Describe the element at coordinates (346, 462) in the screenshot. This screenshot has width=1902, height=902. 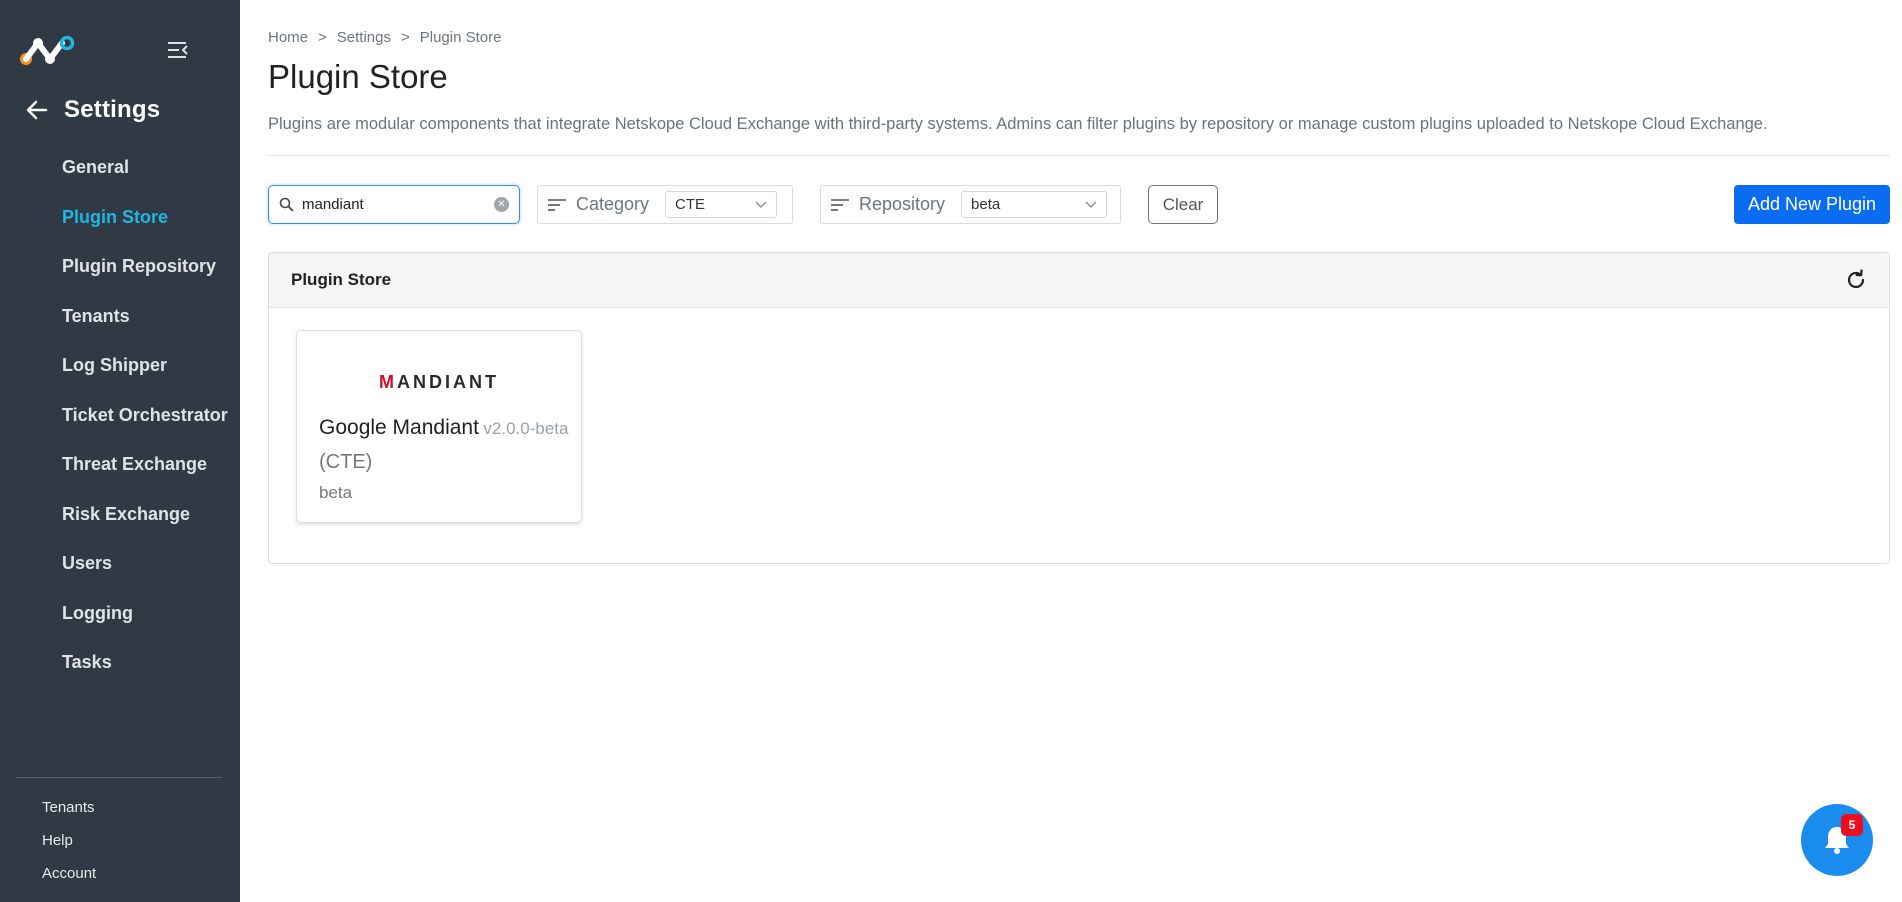
I see `plugin-category: (CTE)` at that location.